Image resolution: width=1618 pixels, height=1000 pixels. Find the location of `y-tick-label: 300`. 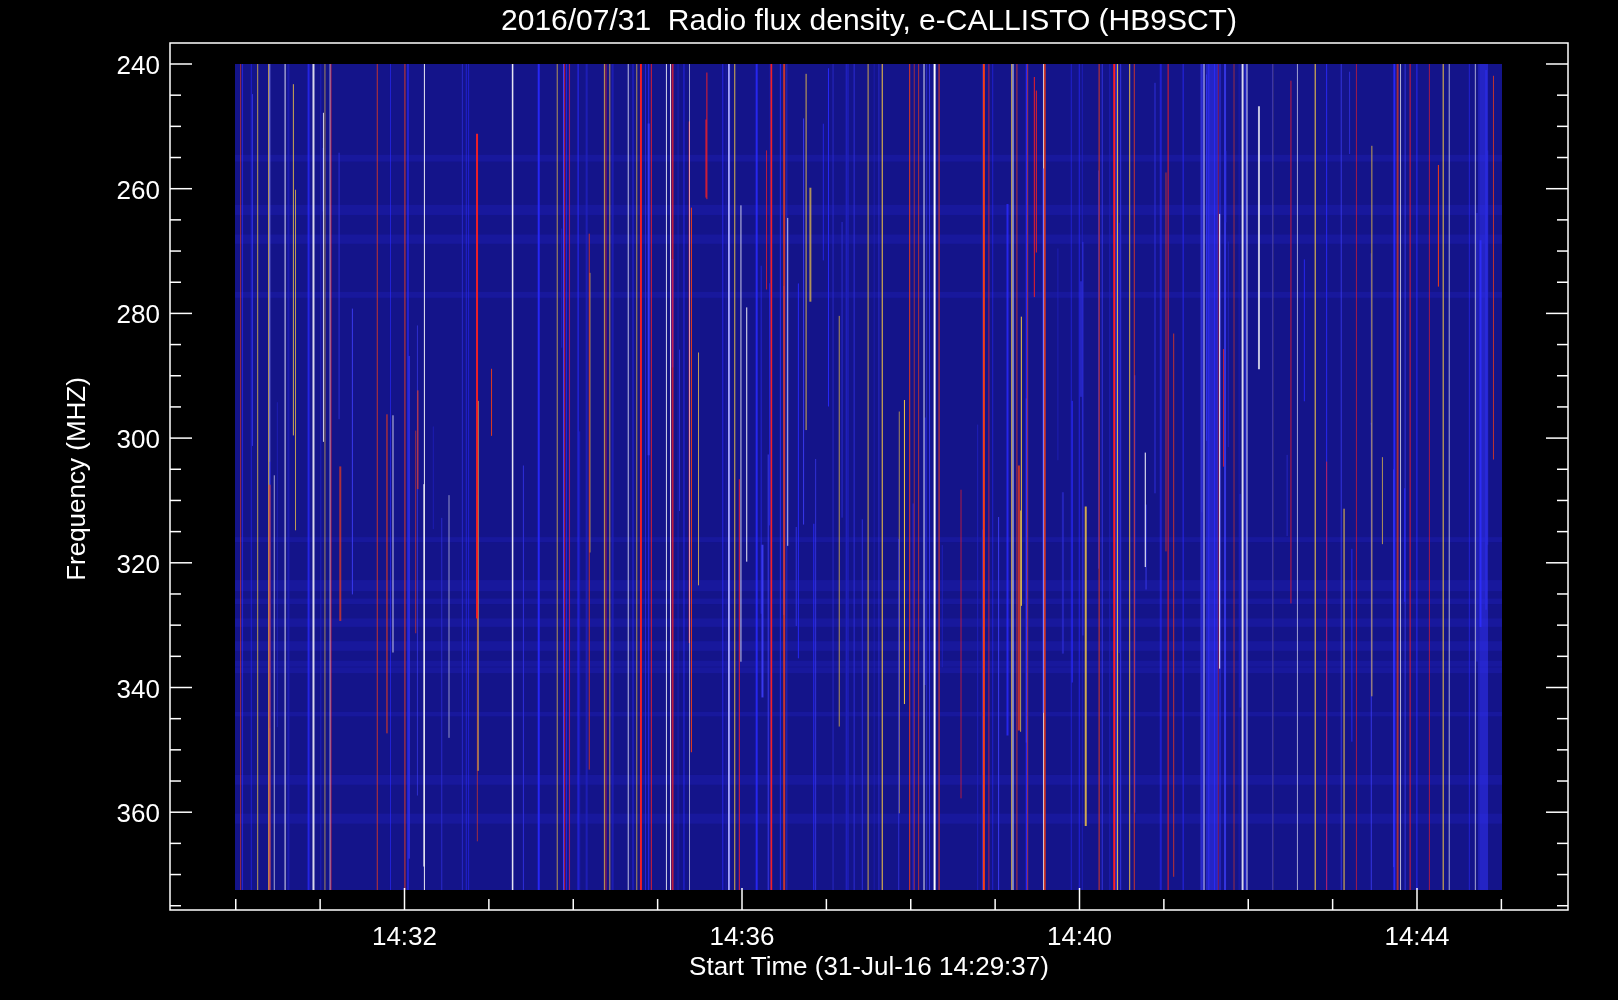

y-tick-label: 300 is located at coordinates (138, 439).